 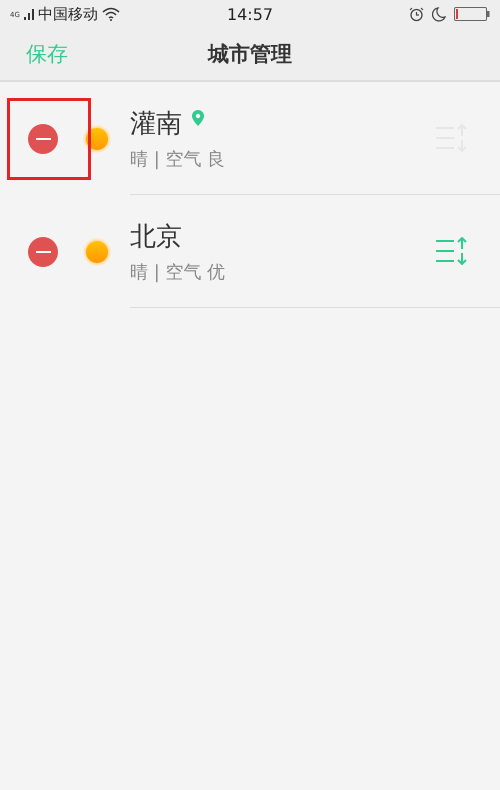 I want to click on city-name: 北京, so click(x=156, y=237).